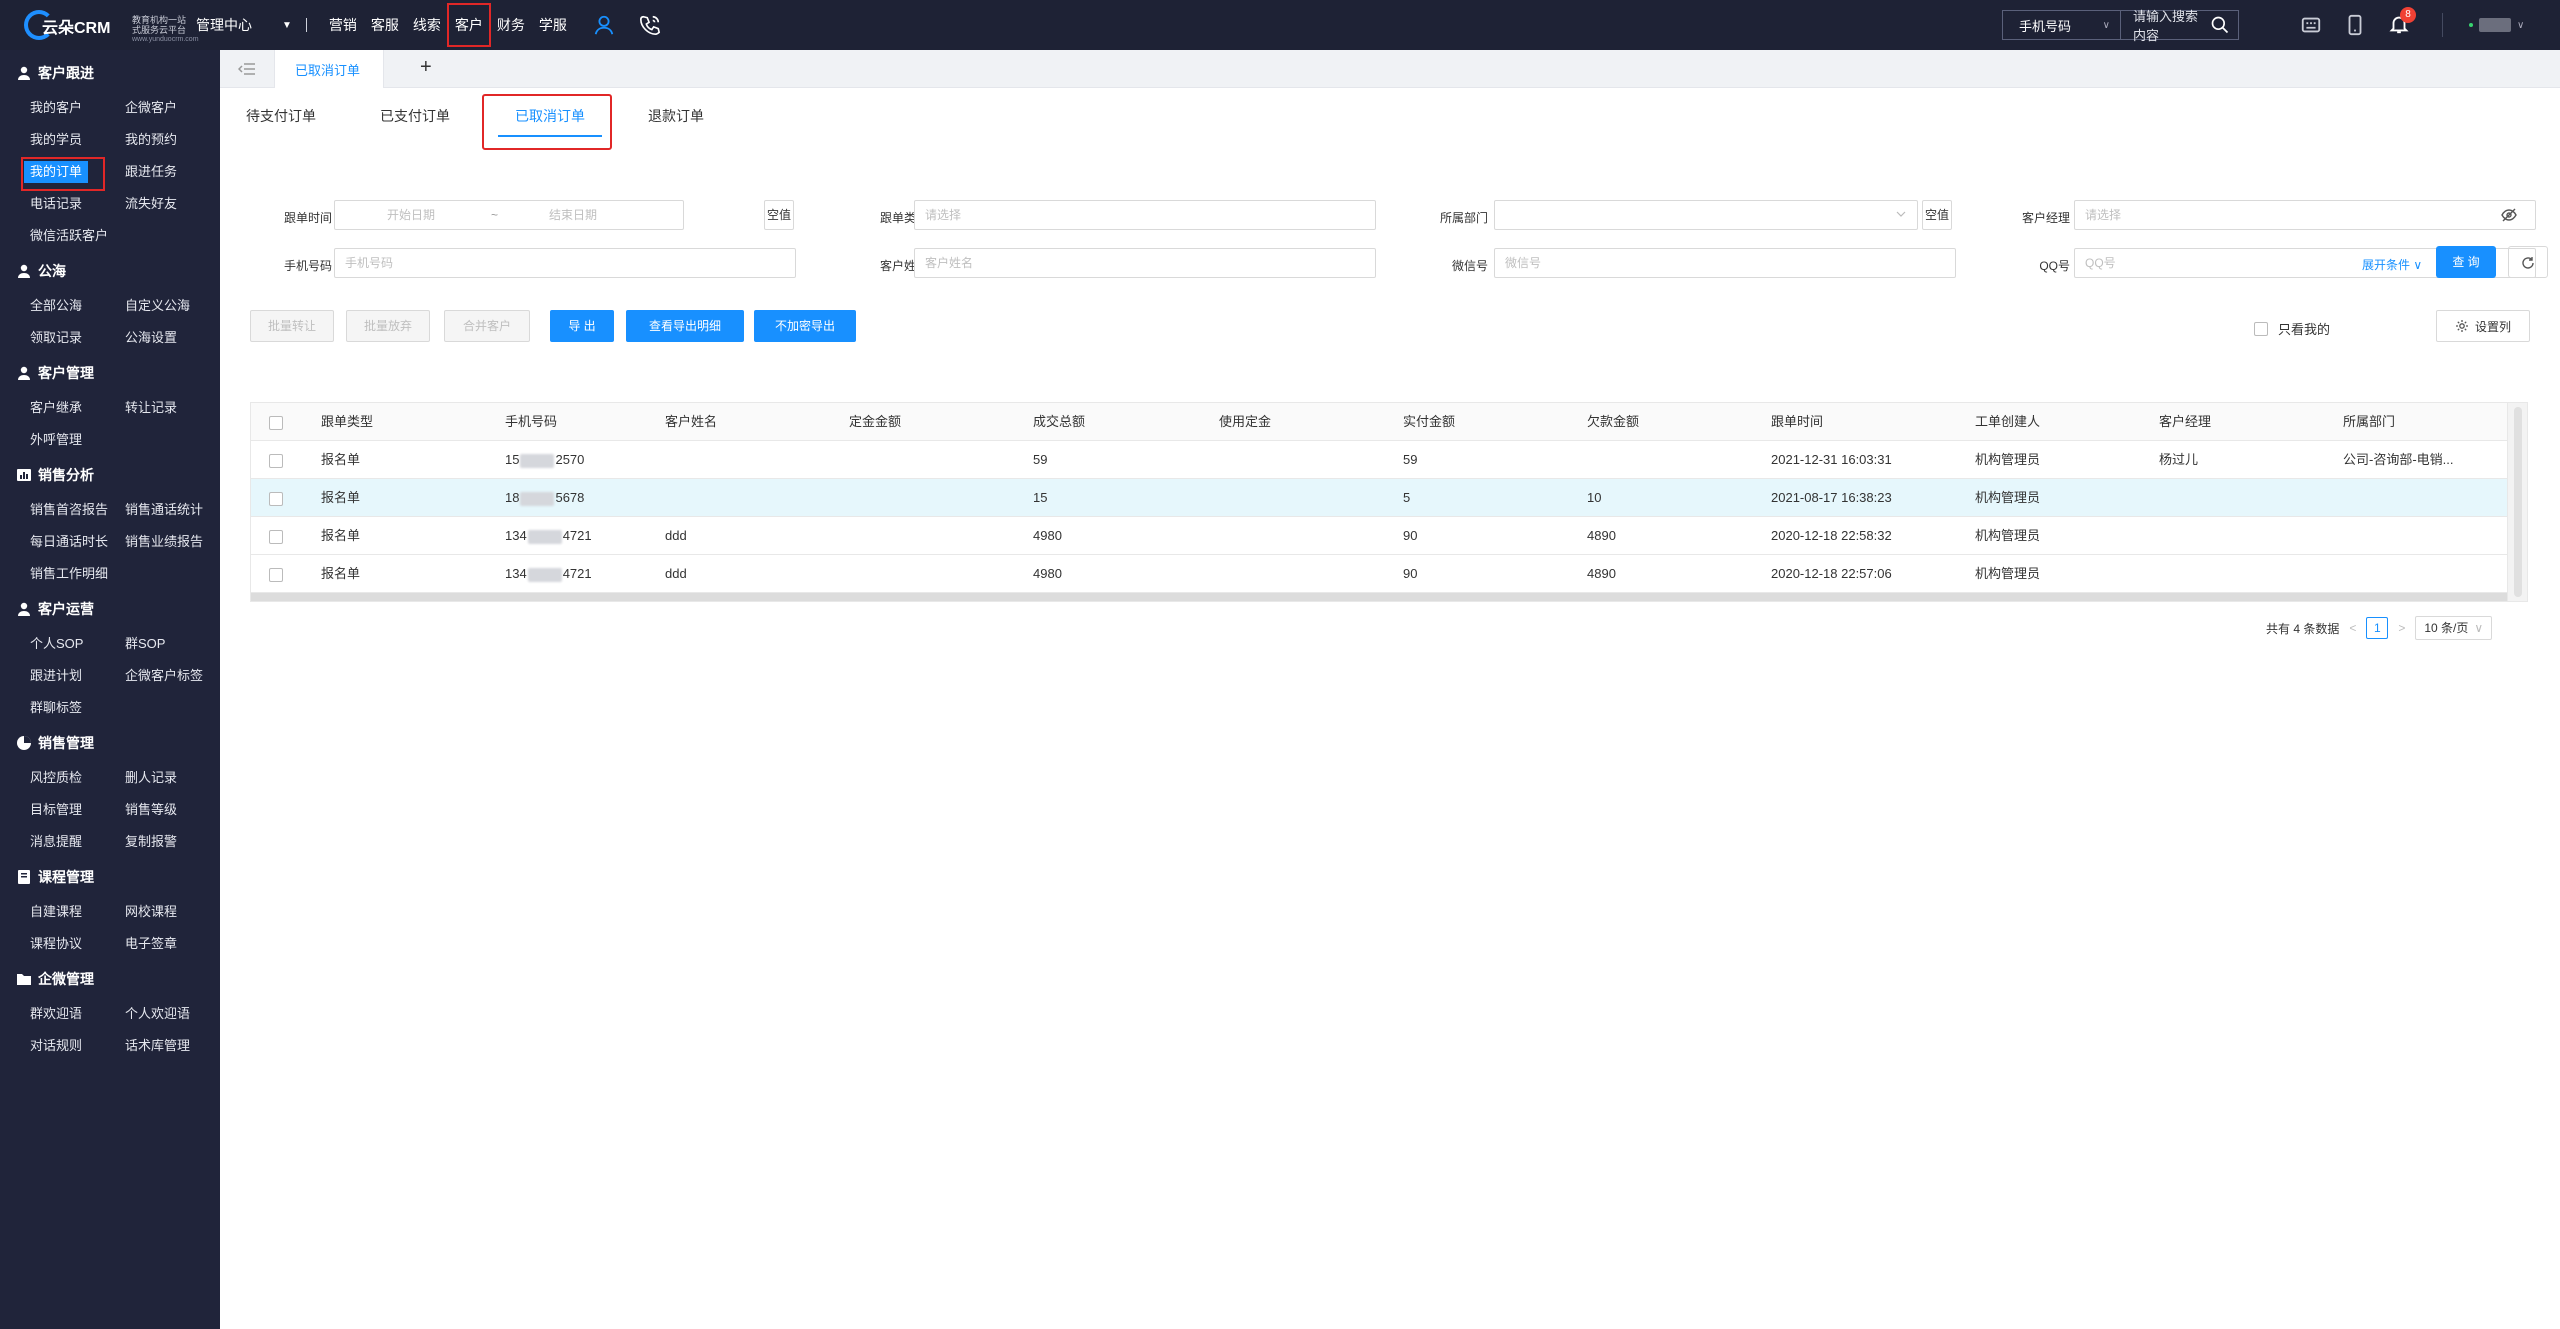 The width and height of the screenshot is (2560, 1329). I want to click on sidebar-item-my-students: 我的学员, so click(77, 140).